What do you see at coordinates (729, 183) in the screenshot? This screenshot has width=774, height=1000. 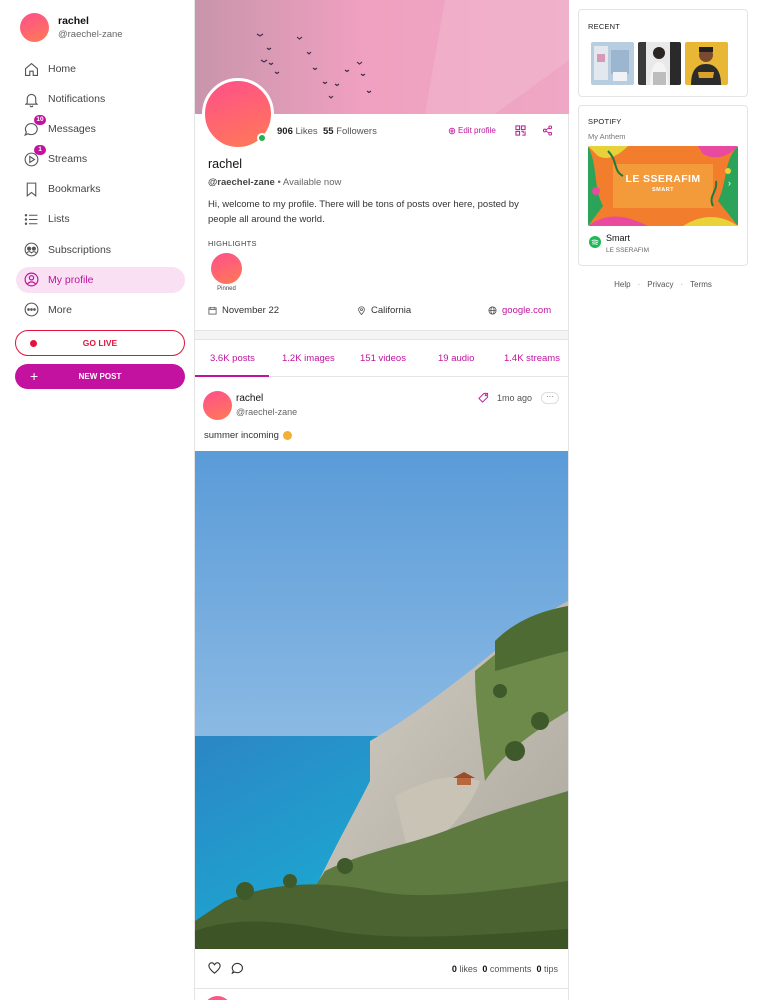 I see `chevron-right-icon: ›` at bounding box center [729, 183].